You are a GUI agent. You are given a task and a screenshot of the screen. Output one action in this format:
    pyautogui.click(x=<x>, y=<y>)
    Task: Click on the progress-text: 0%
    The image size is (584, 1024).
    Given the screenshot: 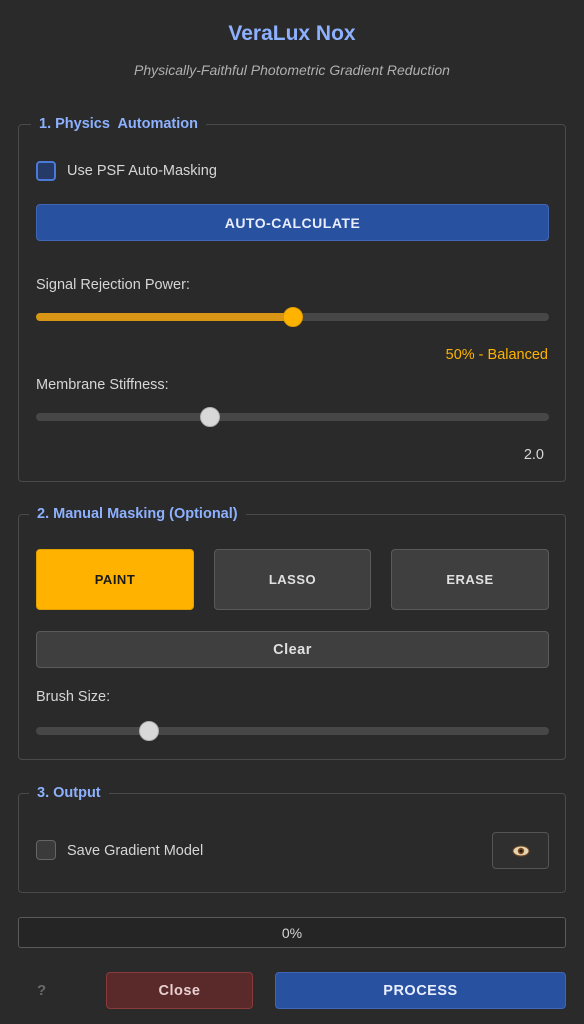 What is the action you would take?
    pyautogui.click(x=292, y=932)
    